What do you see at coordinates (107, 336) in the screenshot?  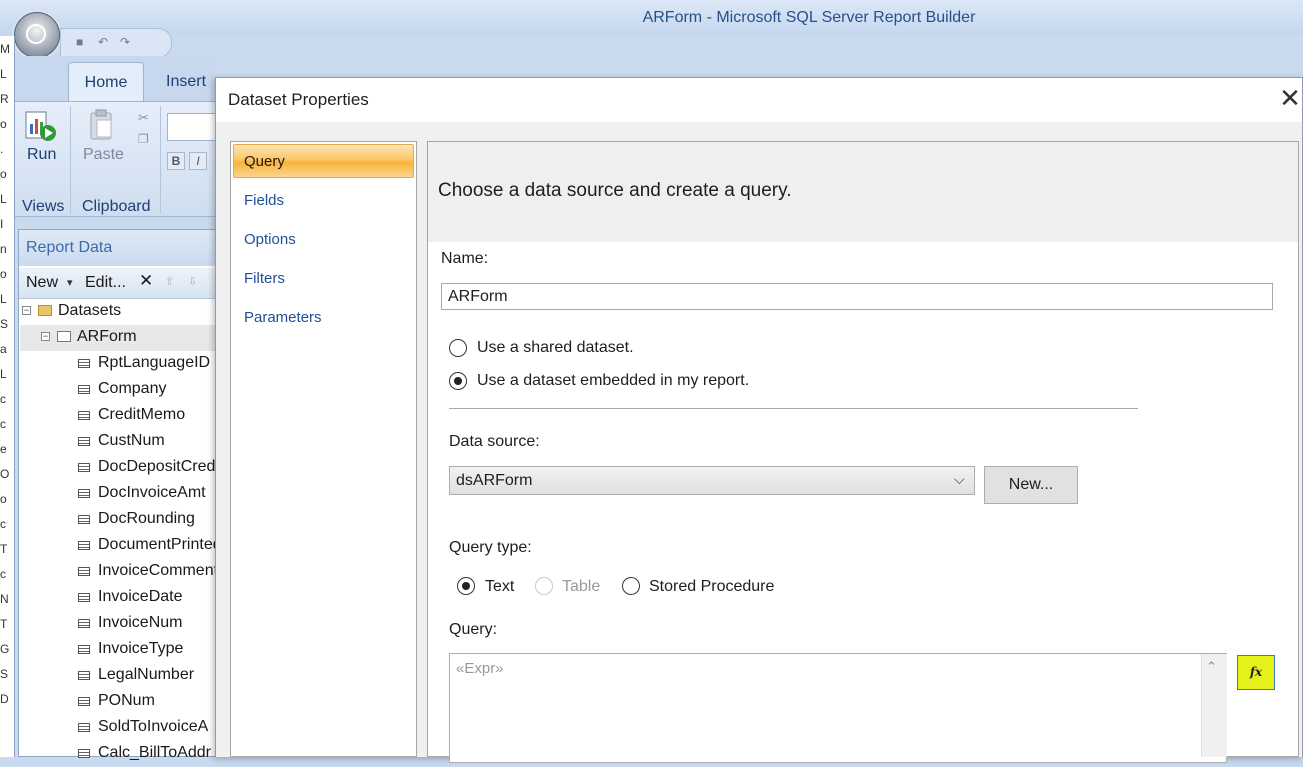 I see `tree-item-label: ARForm` at bounding box center [107, 336].